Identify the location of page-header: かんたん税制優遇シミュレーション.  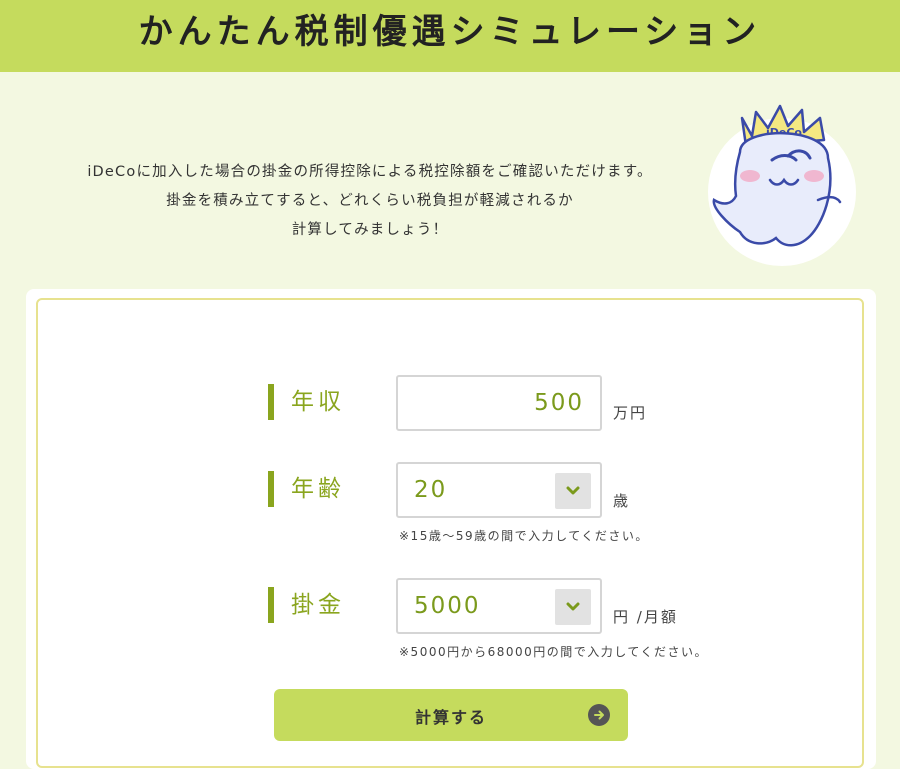
(450, 36).